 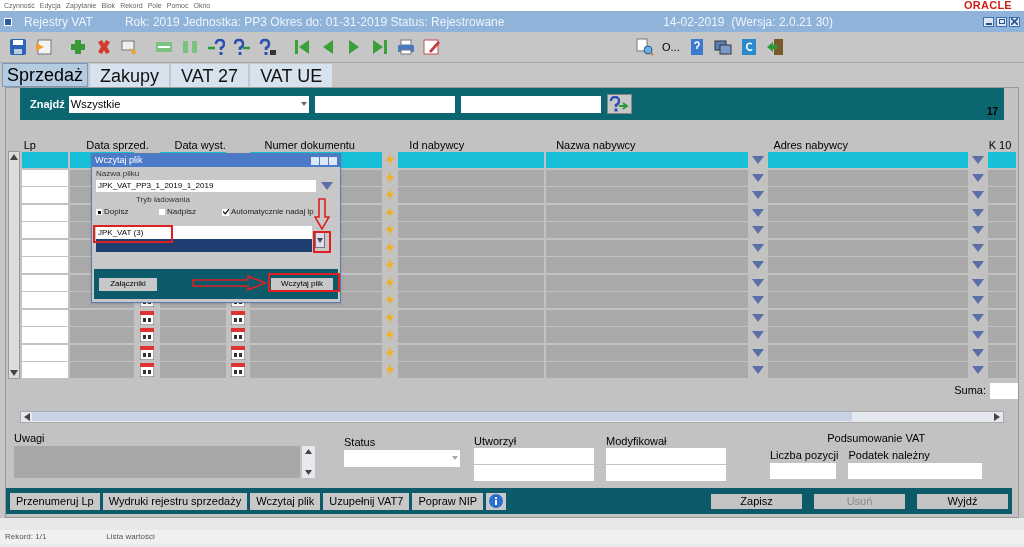 What do you see at coordinates (118, 145) in the screenshot?
I see `column-header: Data sprzed.` at bounding box center [118, 145].